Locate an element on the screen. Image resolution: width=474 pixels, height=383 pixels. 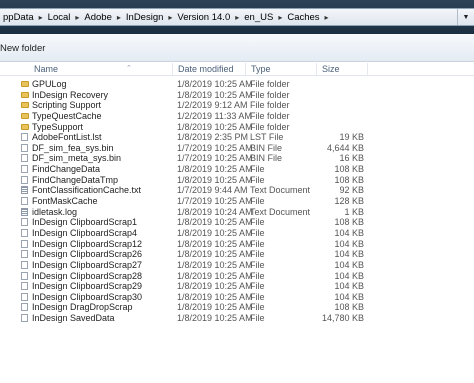
breadcrumb-appdata: ppData is located at coordinates (18, 17).